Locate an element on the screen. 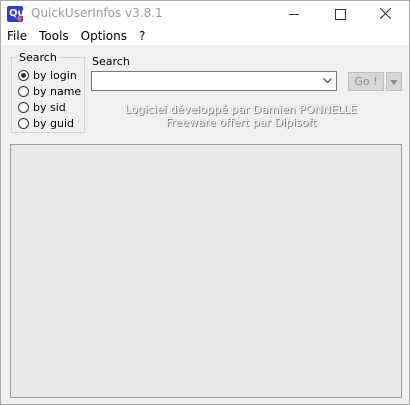  search-type-group: Search by login by name by sid by guid is located at coordinates (48, 92).